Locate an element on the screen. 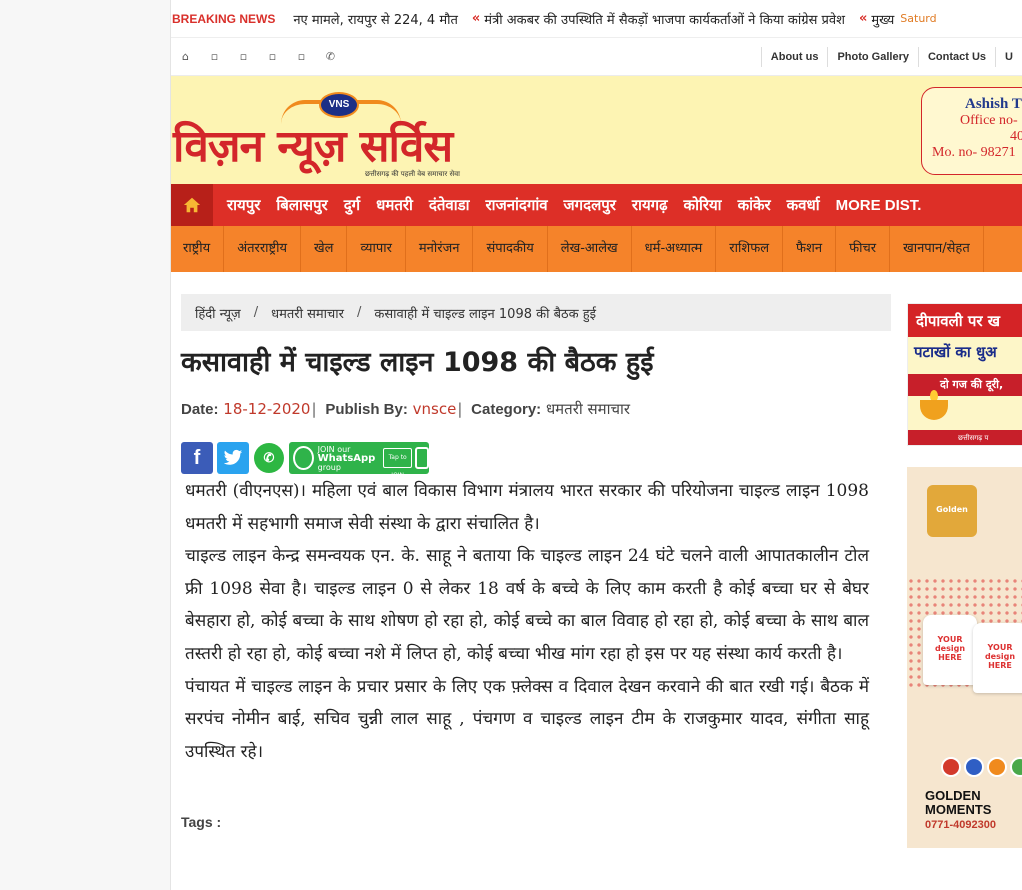 The image size is (1022, 890). whatsapp-join-text: JOIN our WhatsApp group is located at coordinates (347, 458).